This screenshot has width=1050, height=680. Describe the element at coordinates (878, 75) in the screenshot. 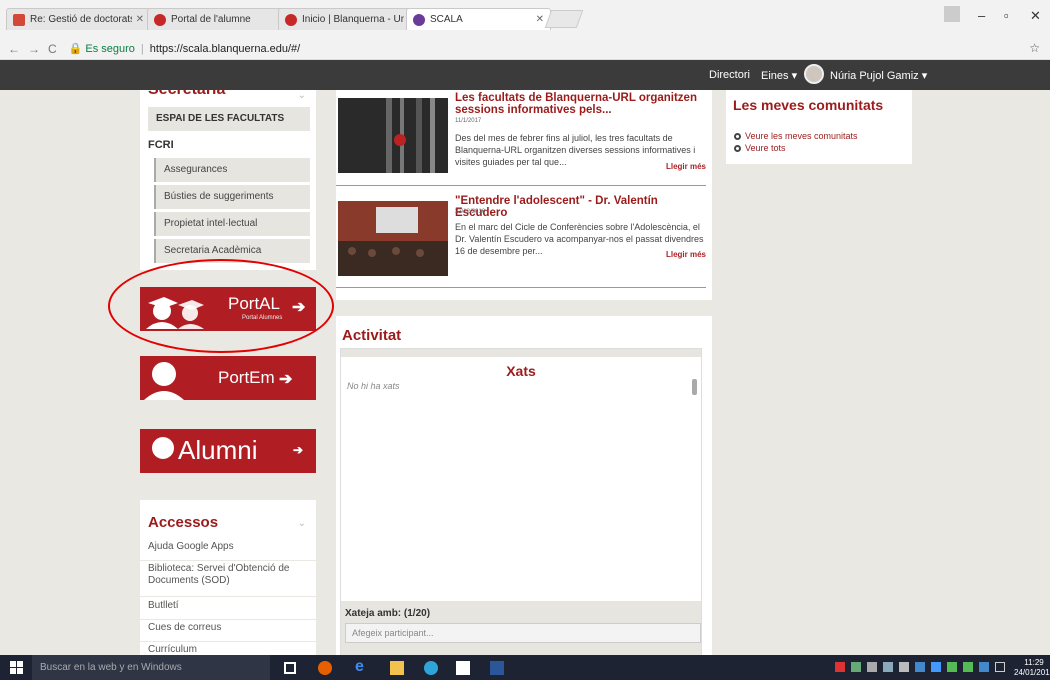

I see `user-menu: Núria Pujol Gamiz ▾` at that location.